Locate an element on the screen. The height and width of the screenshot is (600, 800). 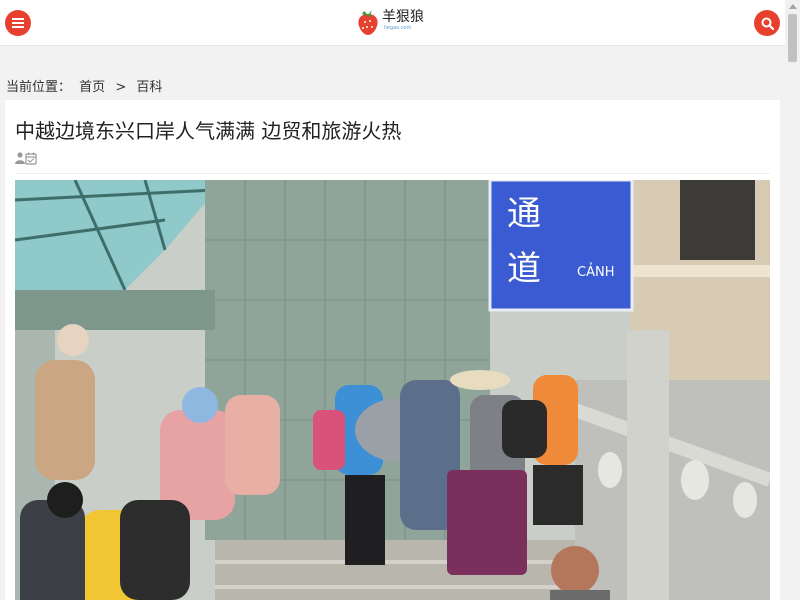
search-button is located at coordinates (767, 23).